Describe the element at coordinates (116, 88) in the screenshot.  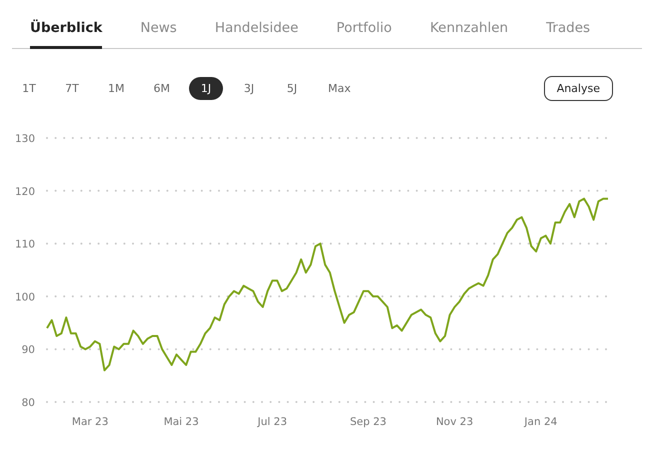
I see `range-button: 1M` at that location.